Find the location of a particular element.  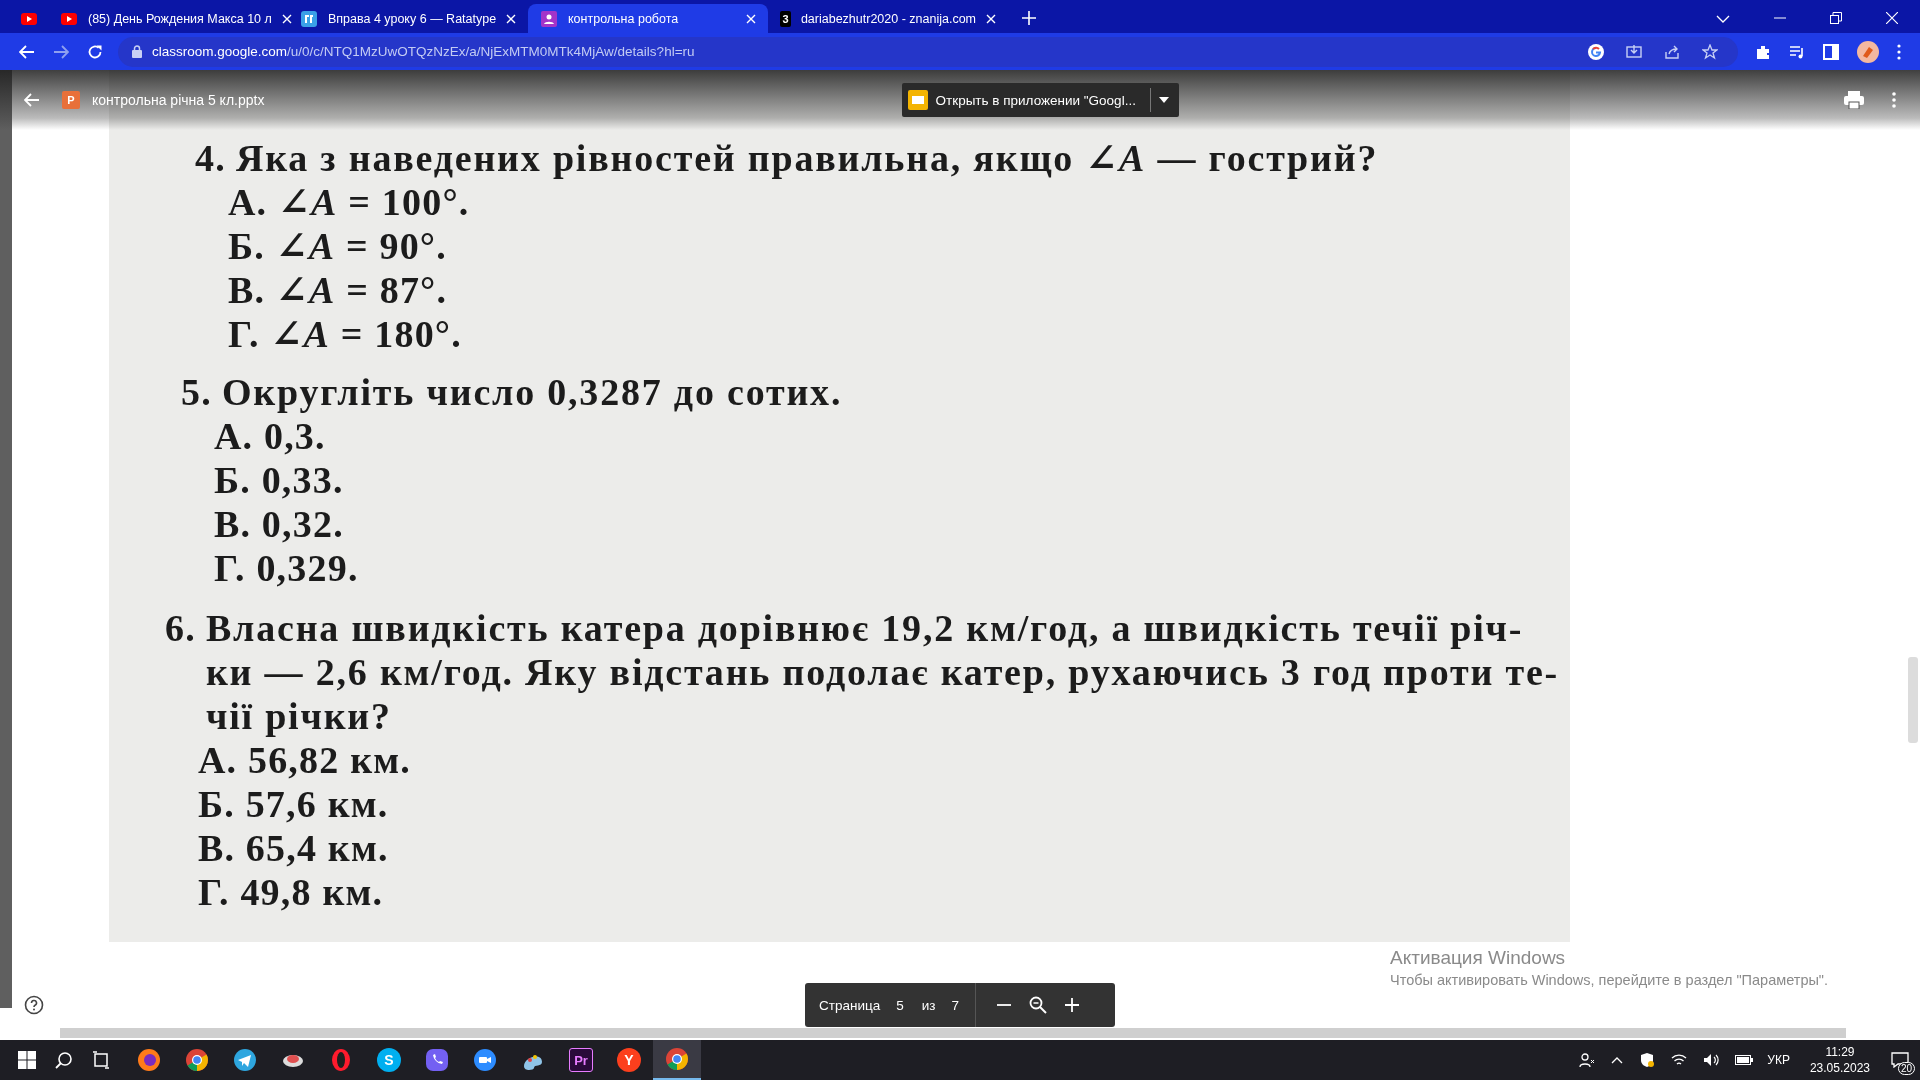

lock-icon is located at coordinates (137, 51).